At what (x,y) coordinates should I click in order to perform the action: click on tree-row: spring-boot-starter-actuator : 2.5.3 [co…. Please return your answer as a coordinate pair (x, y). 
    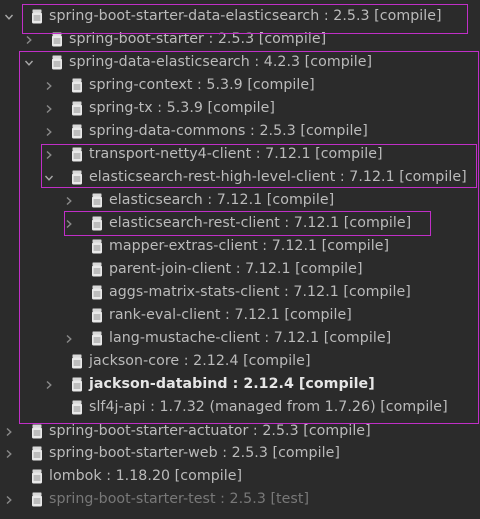
    Looking at the image, I should click on (240, 431).